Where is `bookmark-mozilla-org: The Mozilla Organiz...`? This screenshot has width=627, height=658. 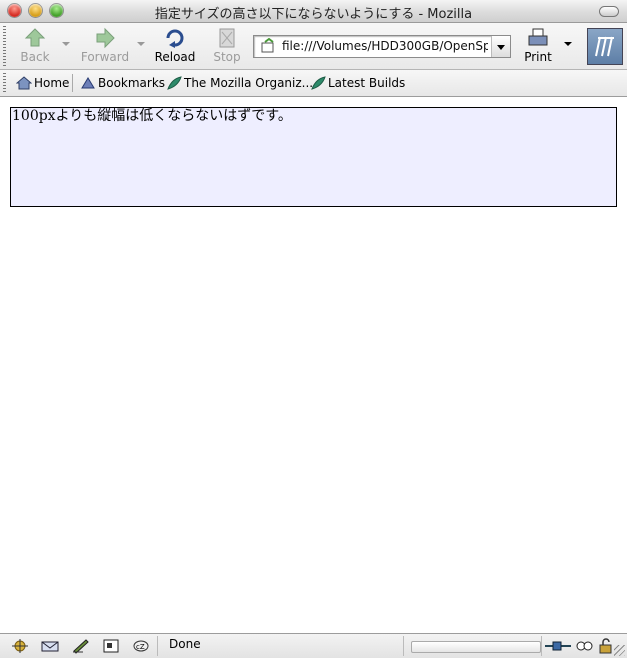 bookmark-mozilla-org: The Mozilla Organiz... is located at coordinates (239, 83).